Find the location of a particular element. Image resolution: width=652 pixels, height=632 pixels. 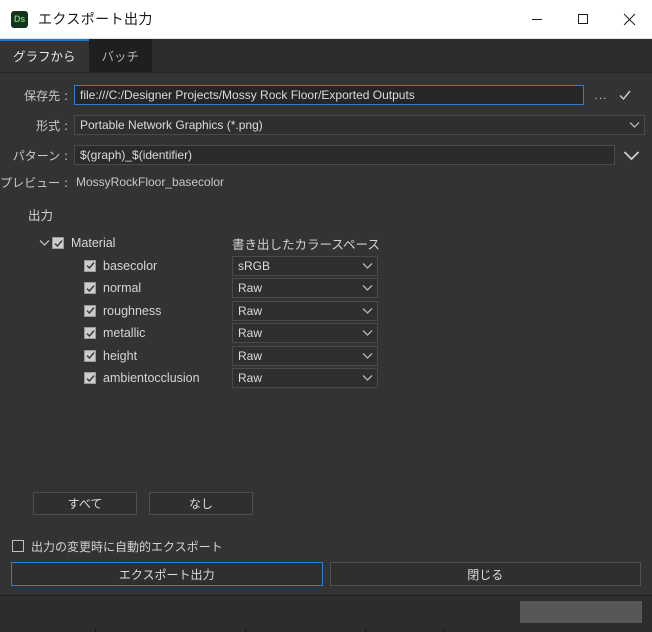

format-row: 形式 : Portable Network Graphics (*.png) is located at coordinates (326, 125).